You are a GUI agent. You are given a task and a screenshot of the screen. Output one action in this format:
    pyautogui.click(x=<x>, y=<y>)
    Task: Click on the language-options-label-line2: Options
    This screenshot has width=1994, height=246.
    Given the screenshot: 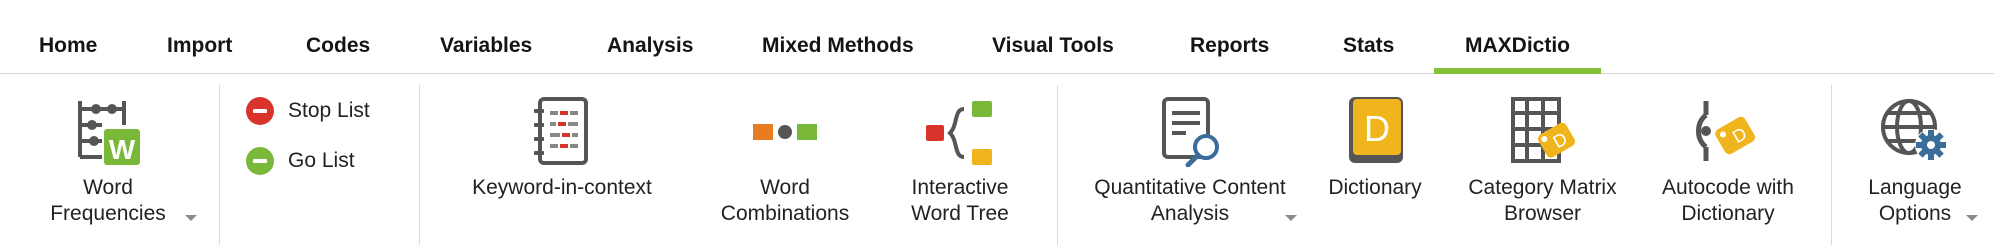 What is the action you would take?
    pyautogui.click(x=1915, y=213)
    